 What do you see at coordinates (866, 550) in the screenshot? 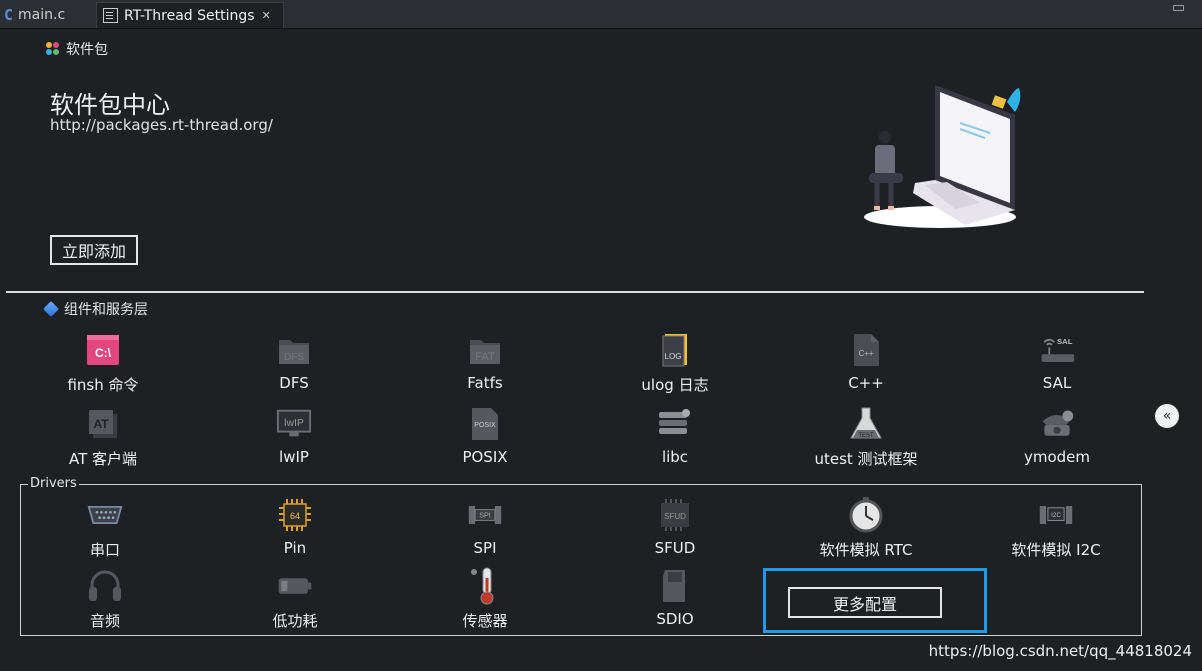
I see `driver-label: 软件模拟 RTC` at bounding box center [866, 550].